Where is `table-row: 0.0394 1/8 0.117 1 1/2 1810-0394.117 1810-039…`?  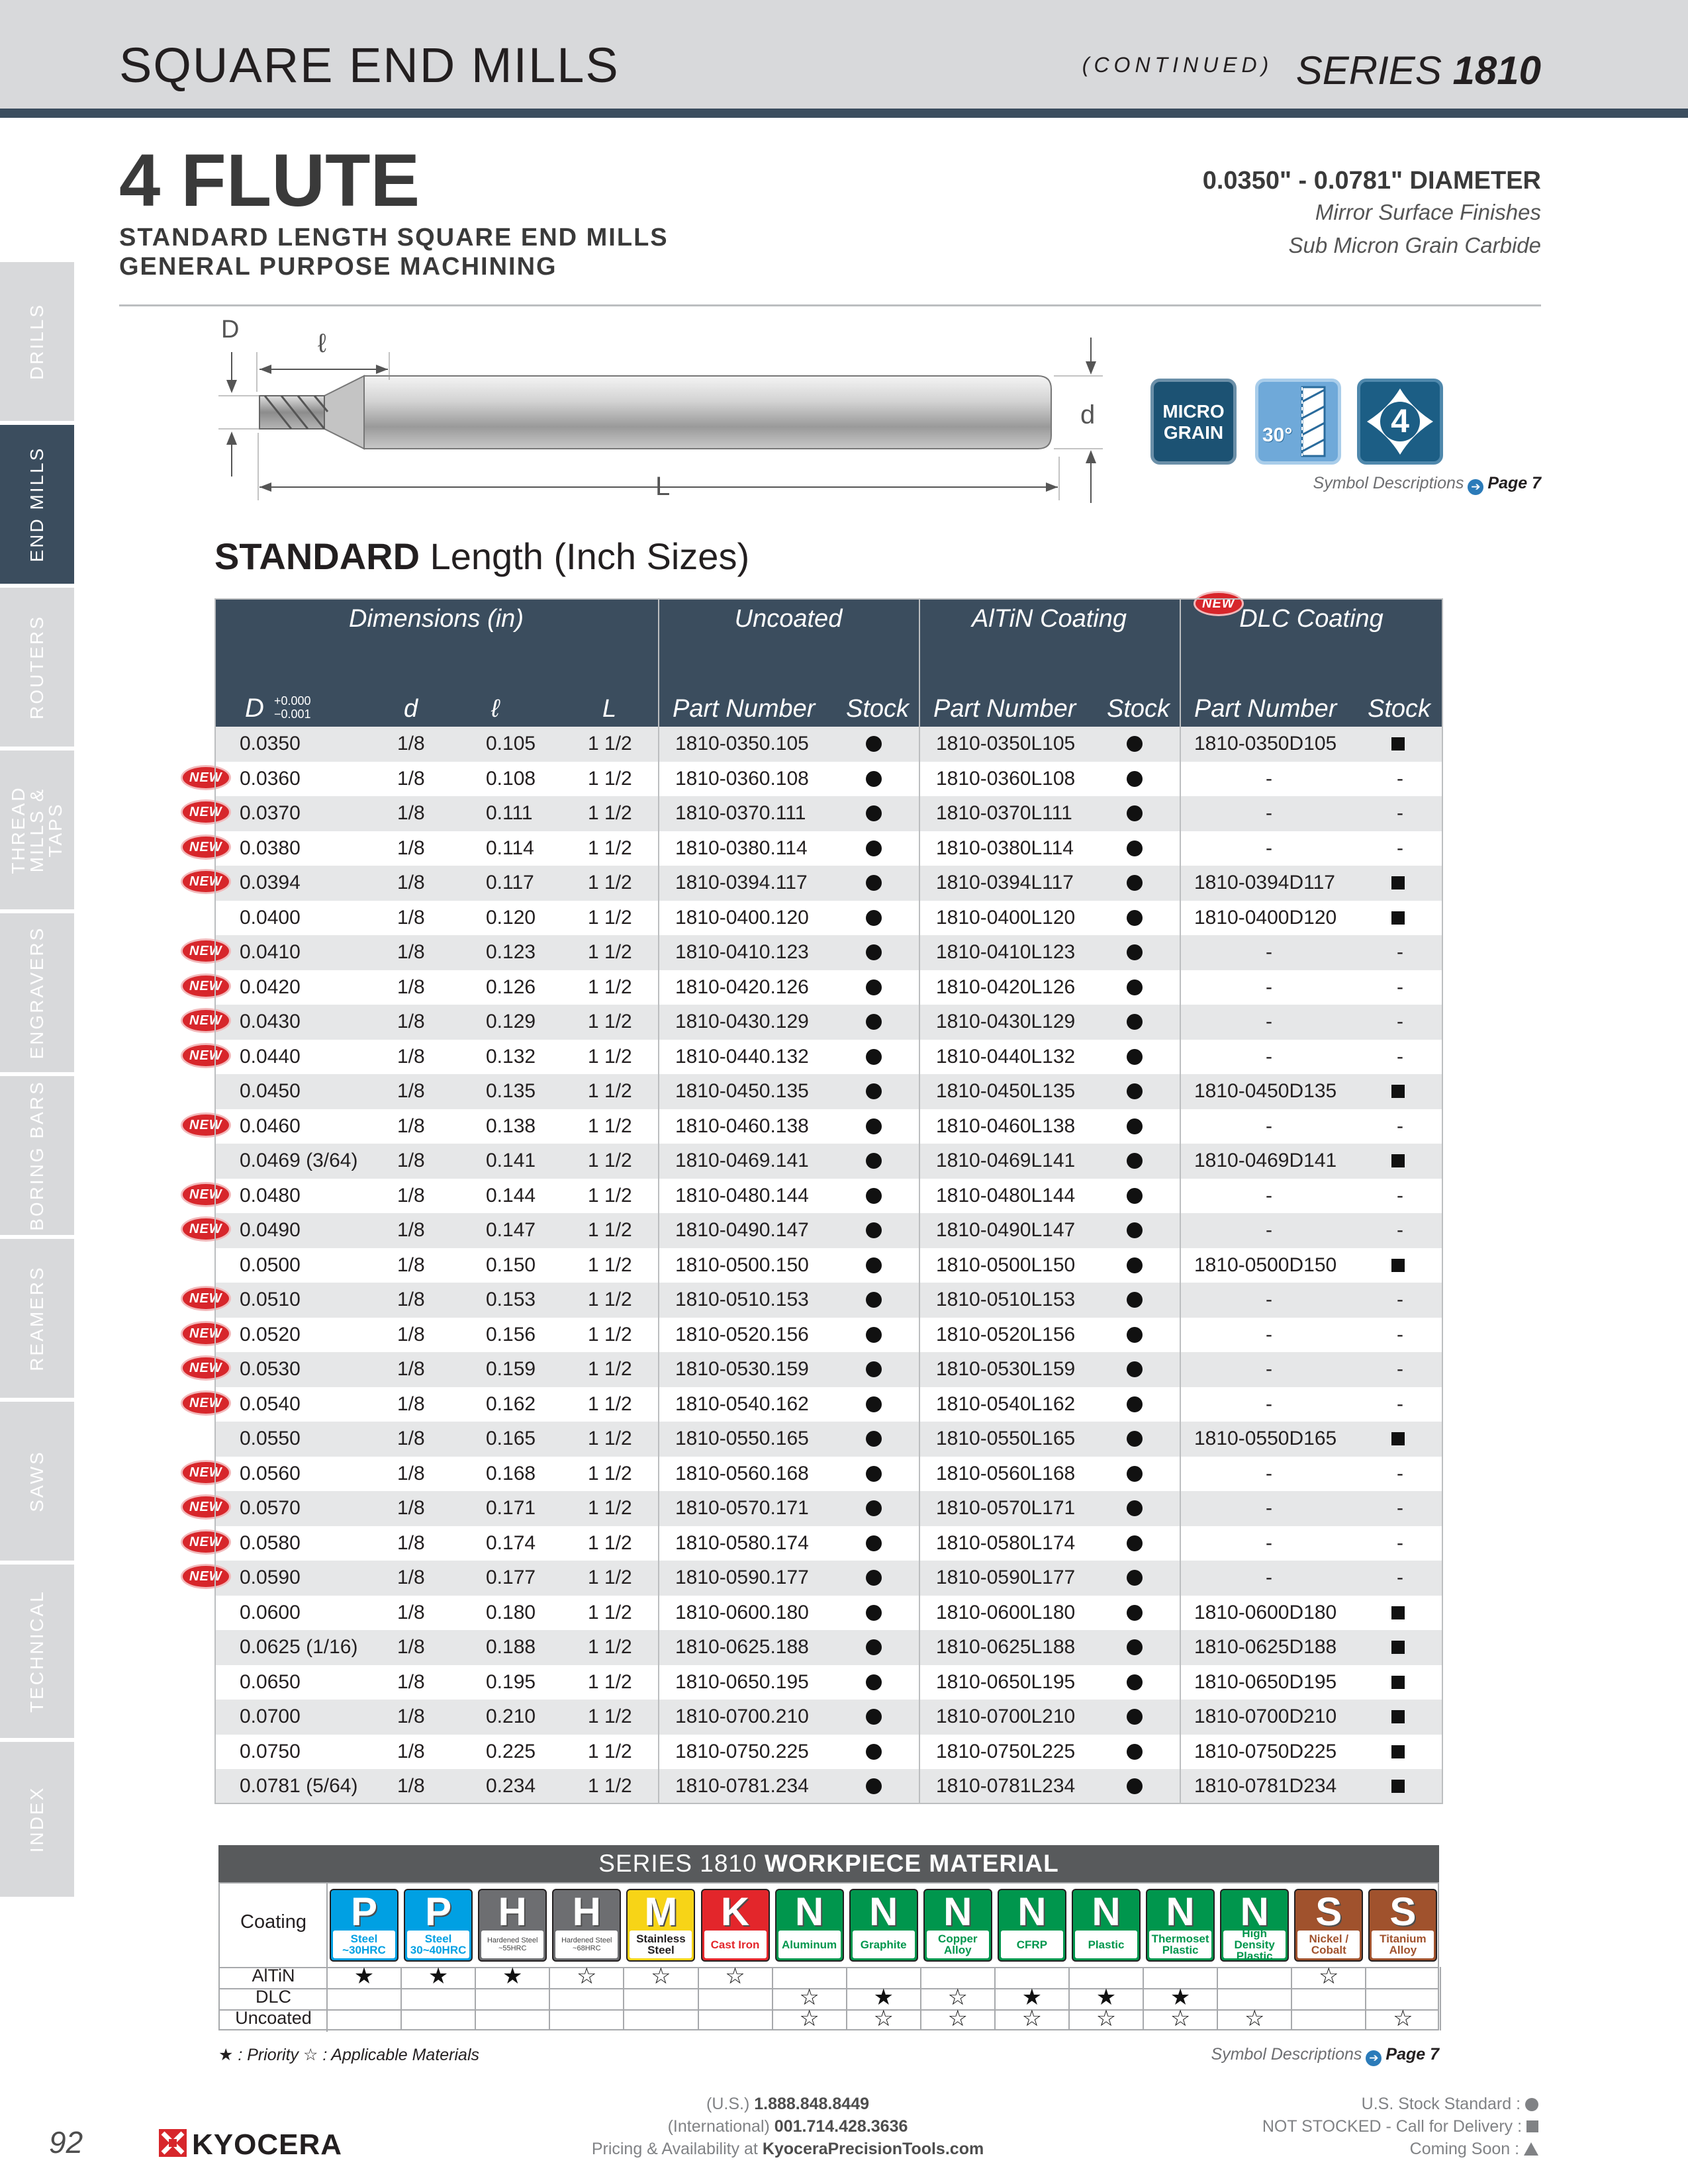
table-row: 0.0394 1/8 0.117 1 1/2 1810-0394.117 1810-039… is located at coordinates (828, 883).